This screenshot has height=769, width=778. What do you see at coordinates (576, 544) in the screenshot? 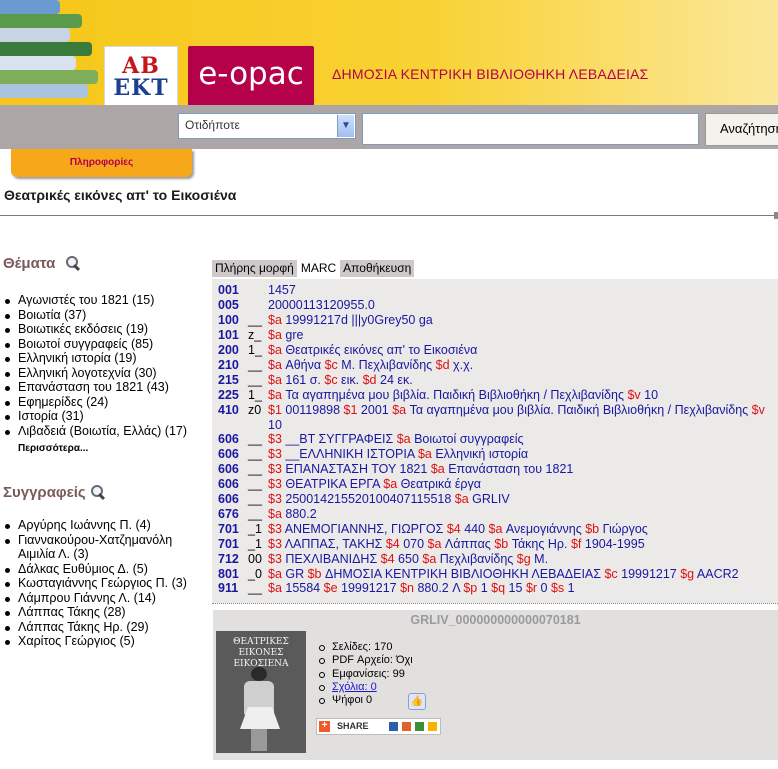
I see `marc-subfield-code: $f` at bounding box center [576, 544].